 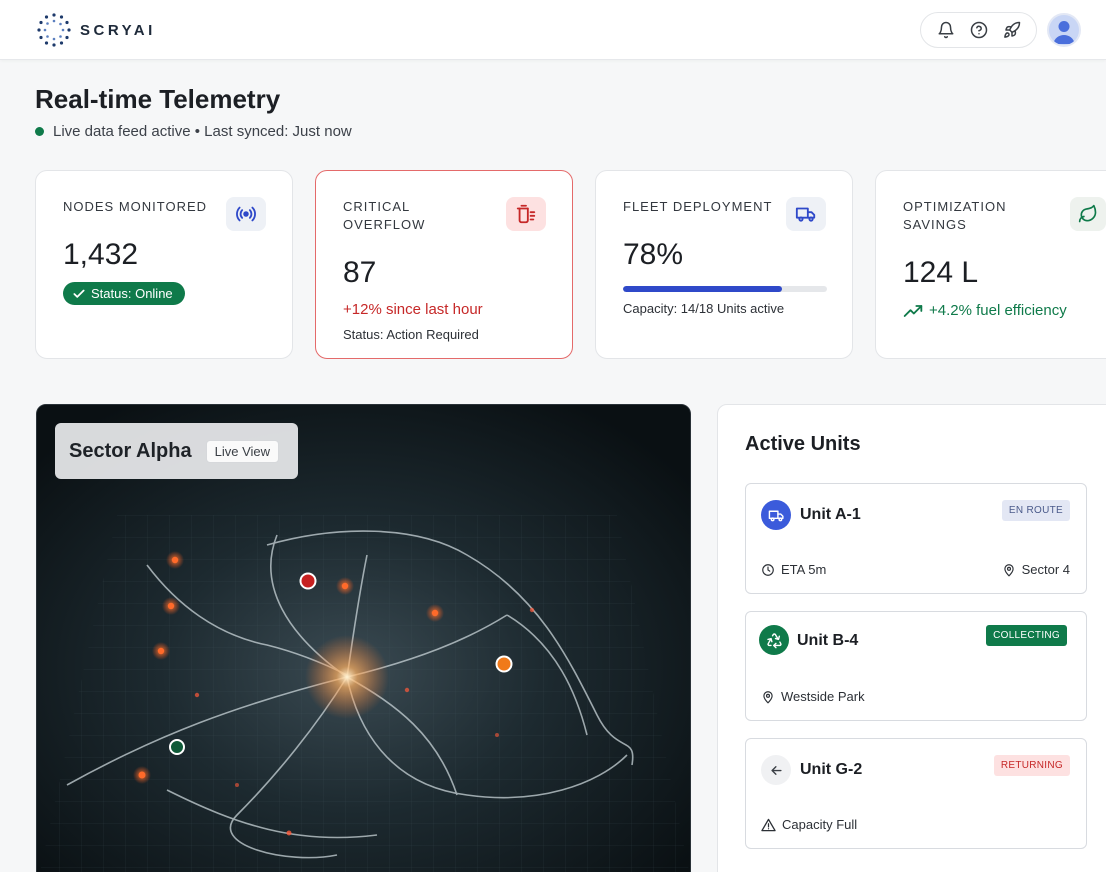 I want to click on kpi-value: 124 L, so click(x=941, y=272).